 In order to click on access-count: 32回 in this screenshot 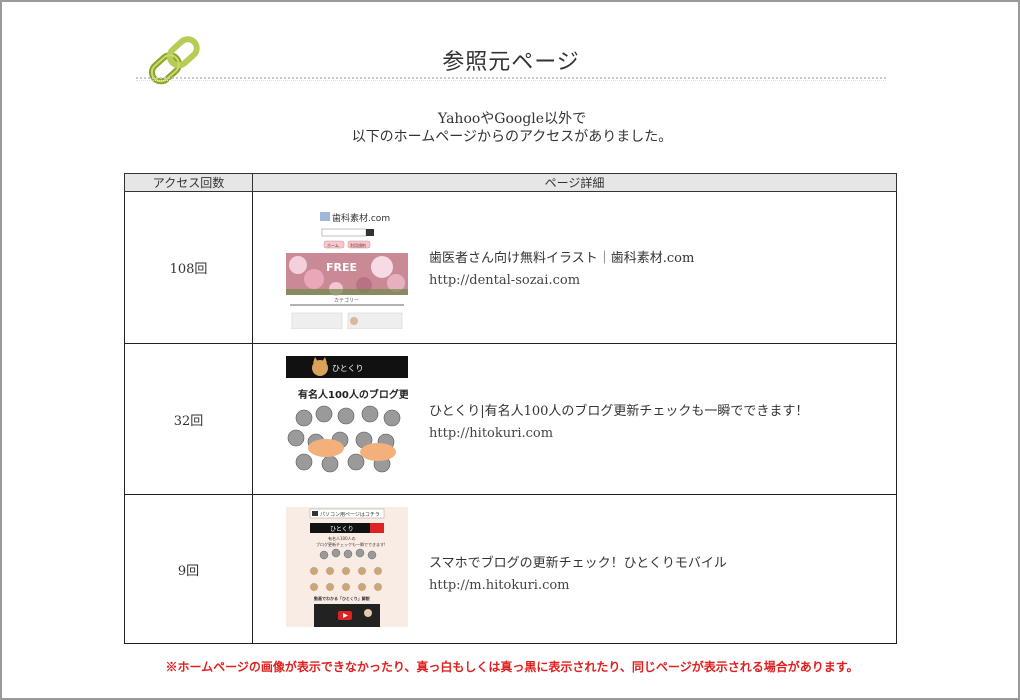, I will do `click(188, 419)`.